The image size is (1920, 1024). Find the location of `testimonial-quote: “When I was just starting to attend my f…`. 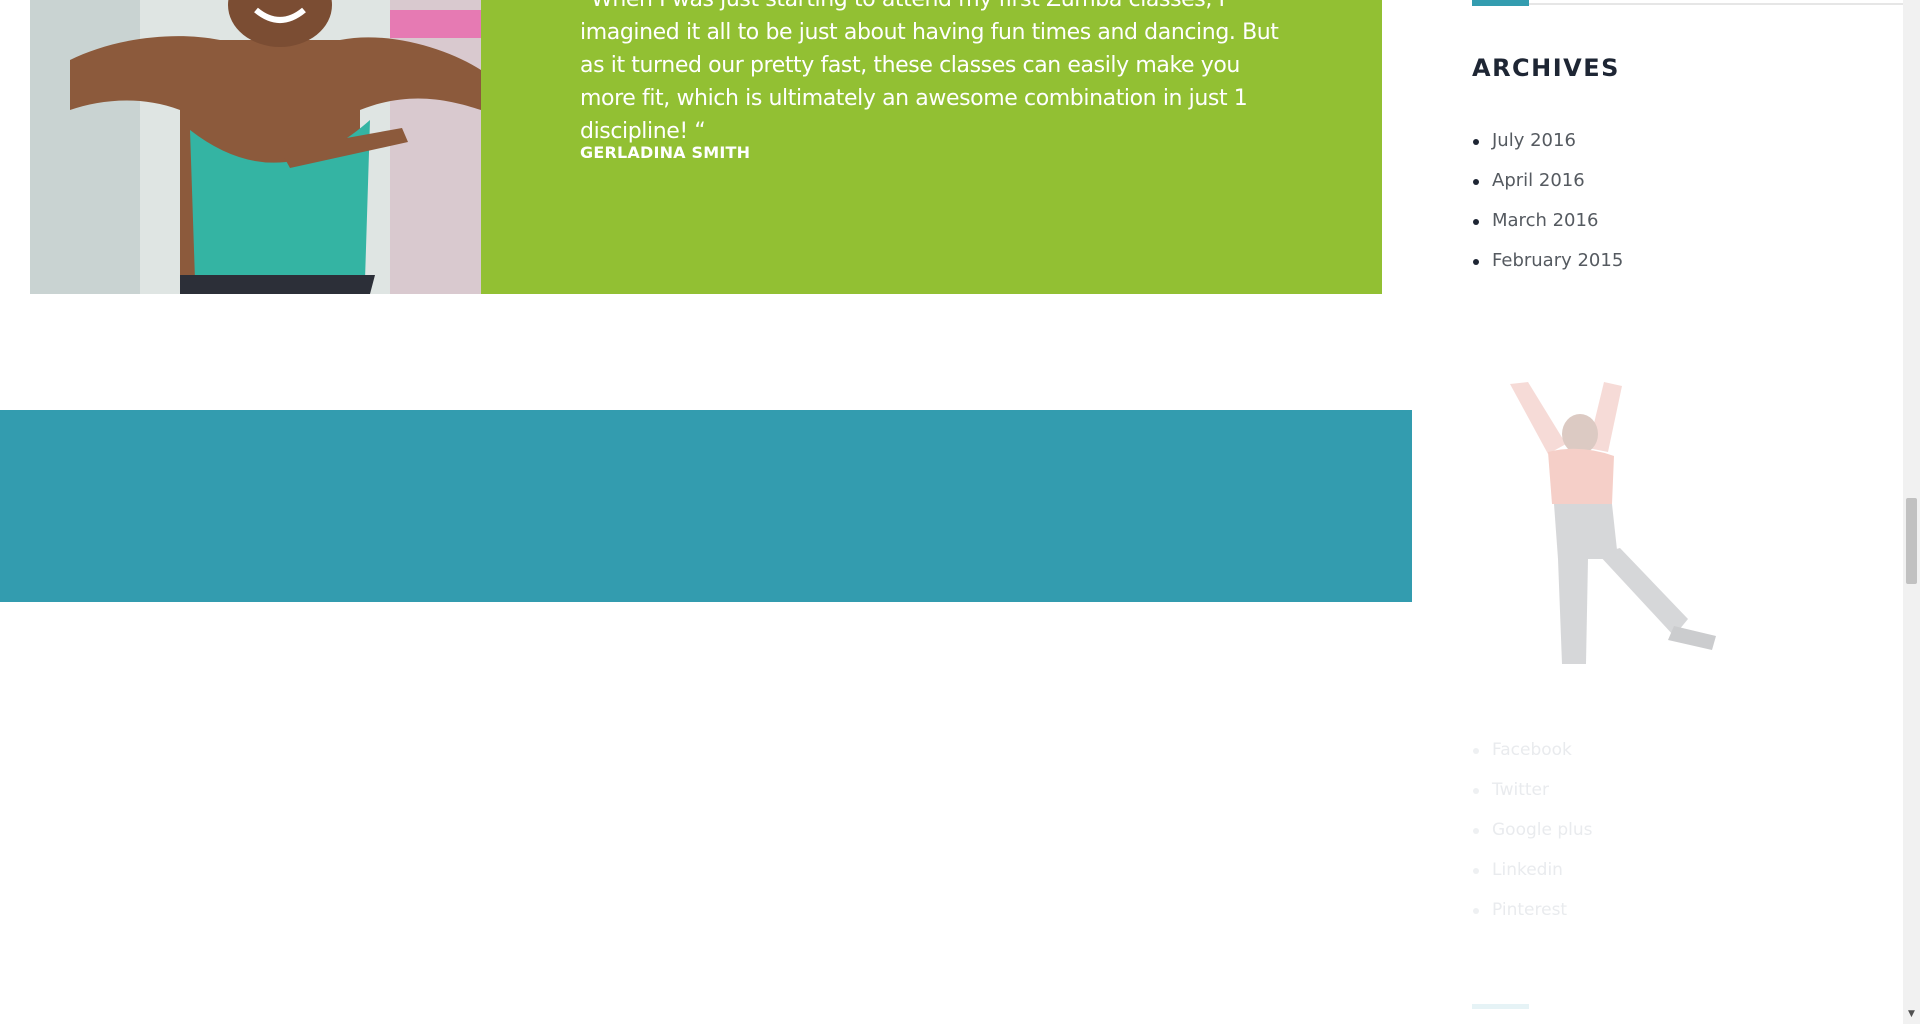

testimonial-quote: “When I was just starting to attend my f… is located at coordinates (929, 72).